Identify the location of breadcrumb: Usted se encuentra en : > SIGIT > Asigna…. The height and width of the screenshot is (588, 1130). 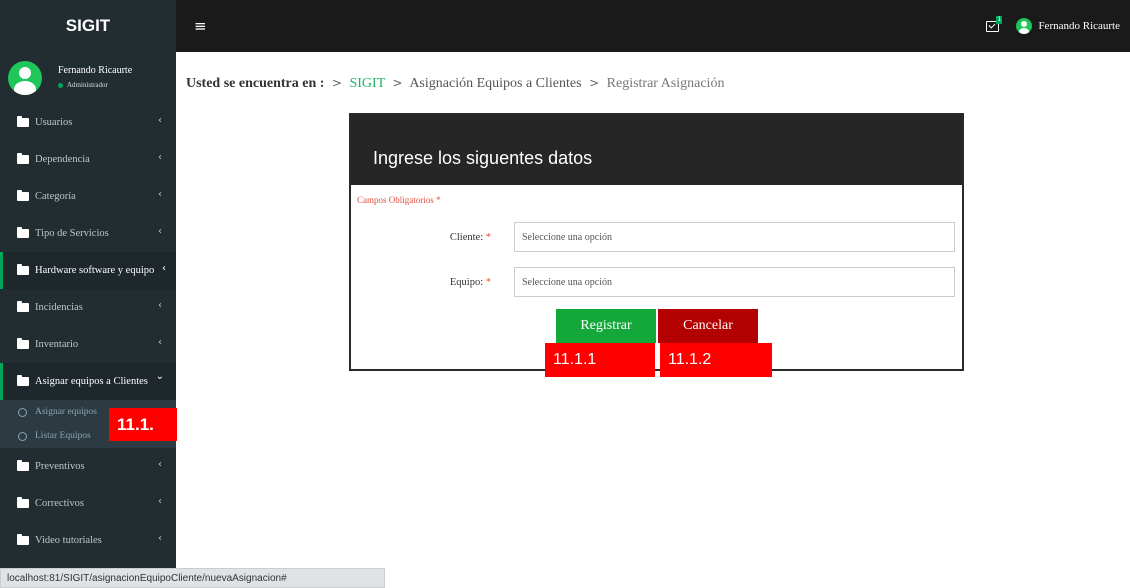
(455, 84).